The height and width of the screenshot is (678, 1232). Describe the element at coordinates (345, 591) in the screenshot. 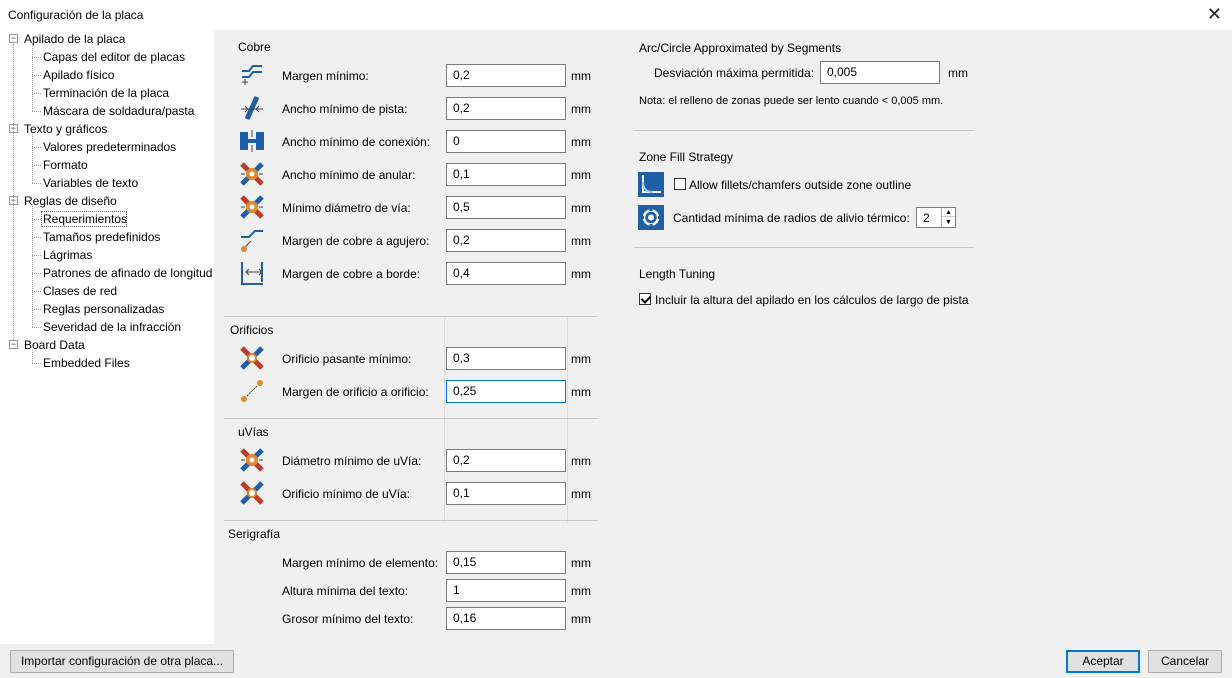

I see `constraint-label: Altura mínima del texto:` at that location.